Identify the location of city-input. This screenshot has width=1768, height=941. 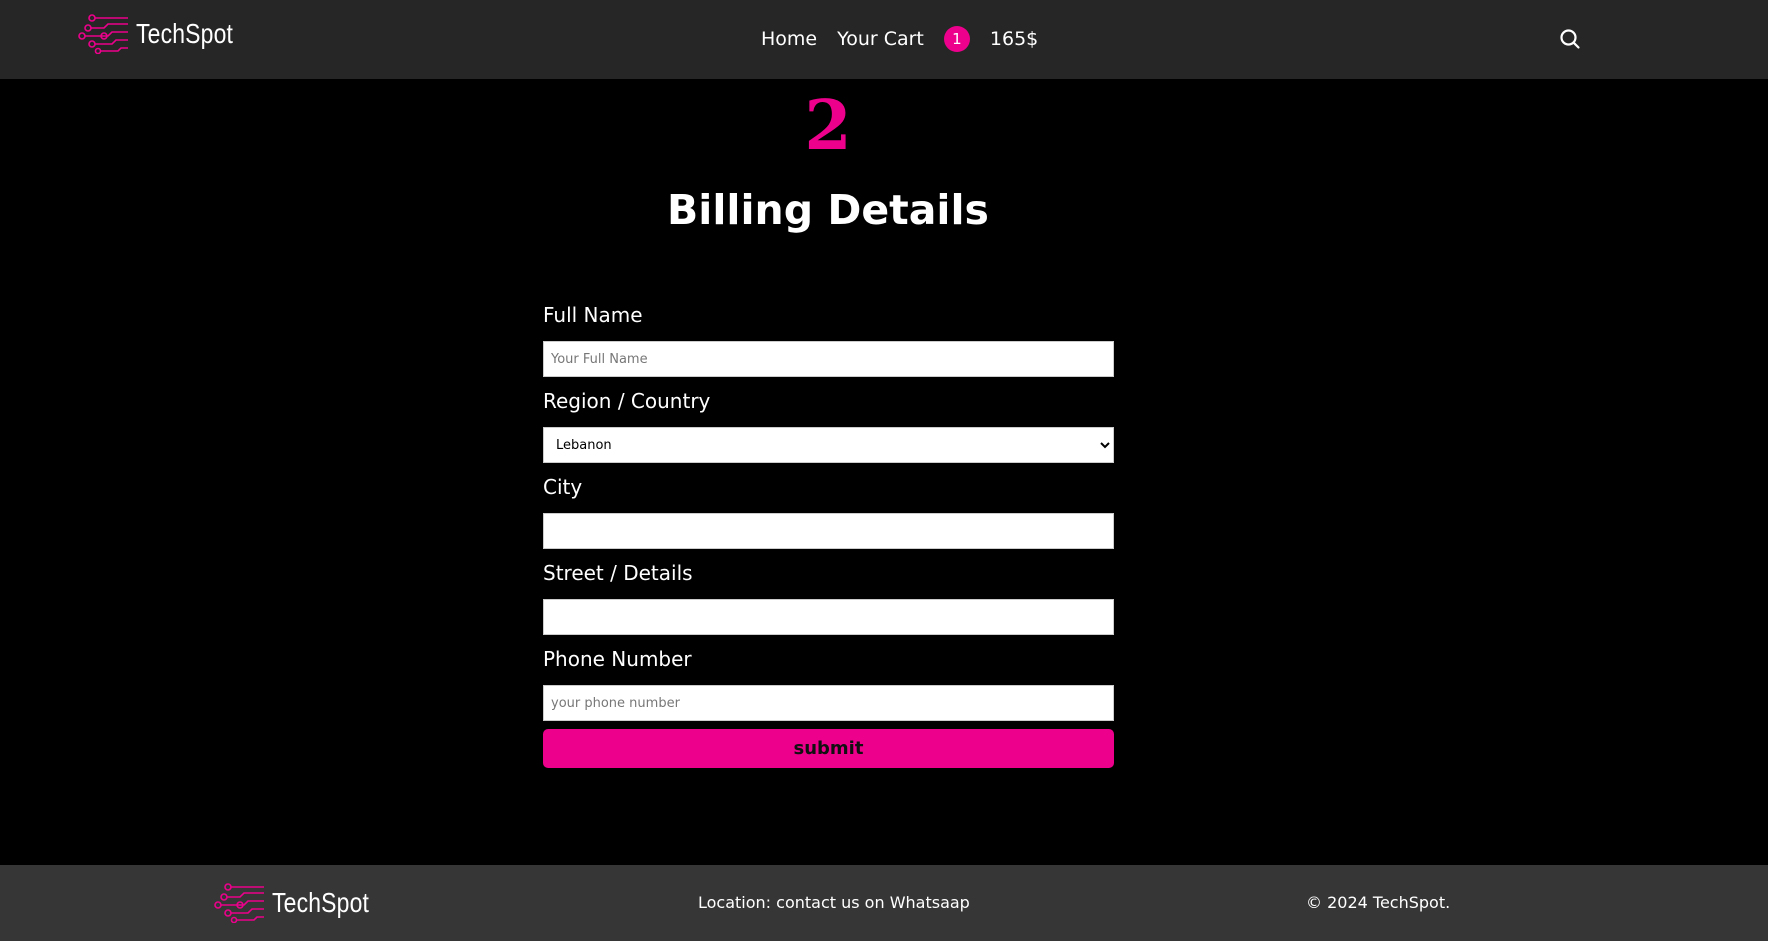
(828, 531).